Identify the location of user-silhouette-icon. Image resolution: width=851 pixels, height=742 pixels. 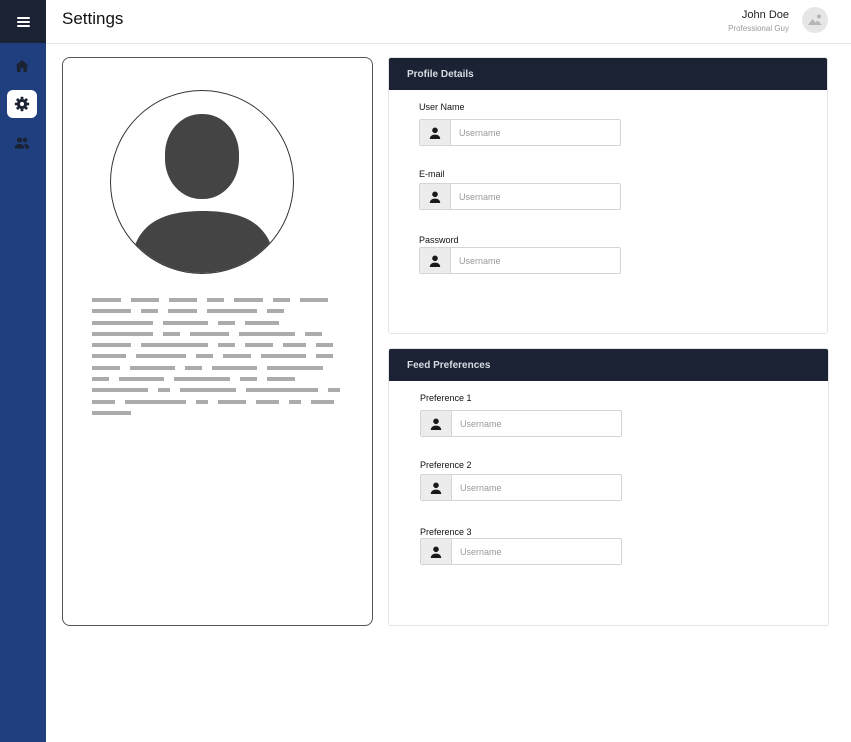
(203, 193).